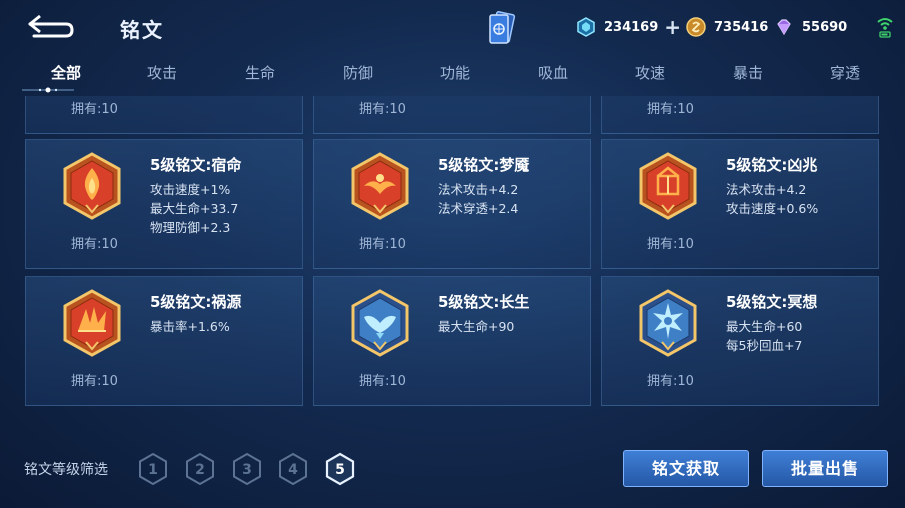  What do you see at coordinates (48, 90) in the screenshot?
I see `active-tab-indicator` at bounding box center [48, 90].